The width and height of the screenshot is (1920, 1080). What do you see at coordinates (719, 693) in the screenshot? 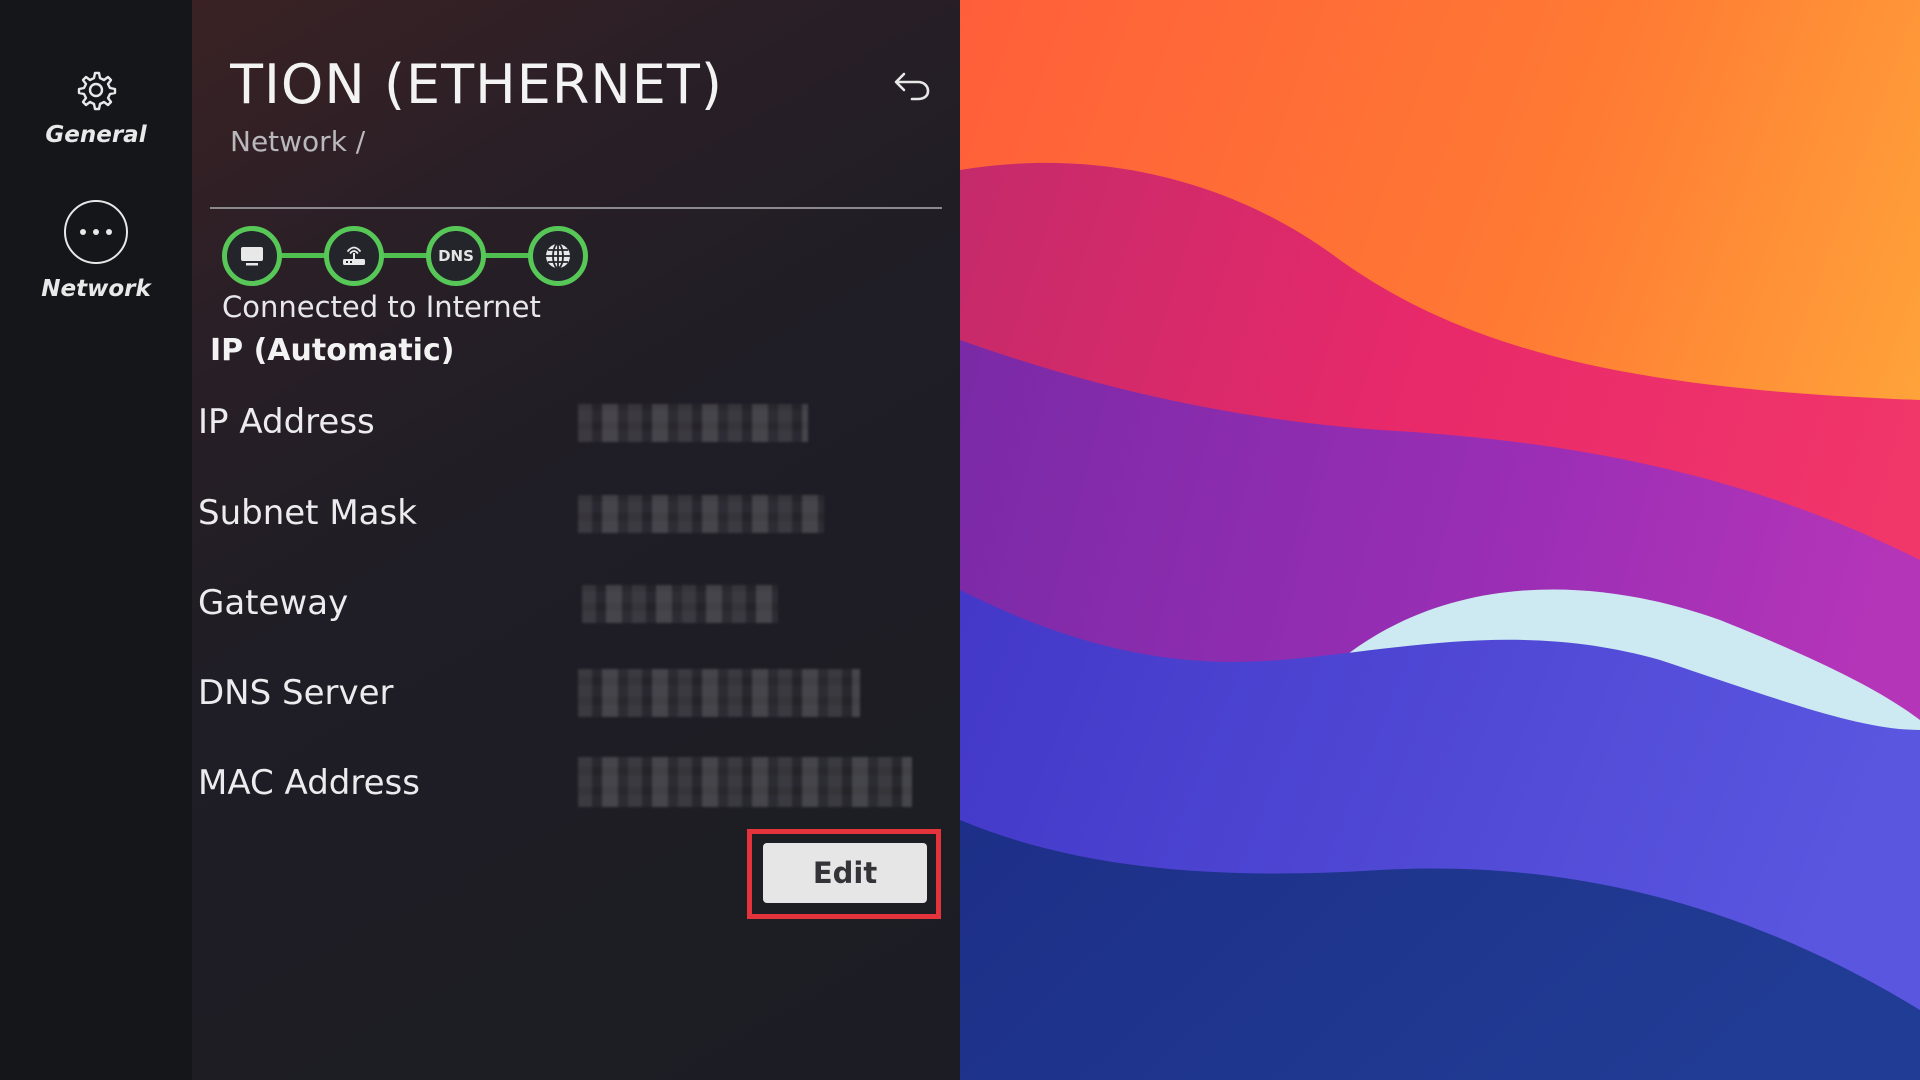
I see `dns-server-value-redacted` at bounding box center [719, 693].